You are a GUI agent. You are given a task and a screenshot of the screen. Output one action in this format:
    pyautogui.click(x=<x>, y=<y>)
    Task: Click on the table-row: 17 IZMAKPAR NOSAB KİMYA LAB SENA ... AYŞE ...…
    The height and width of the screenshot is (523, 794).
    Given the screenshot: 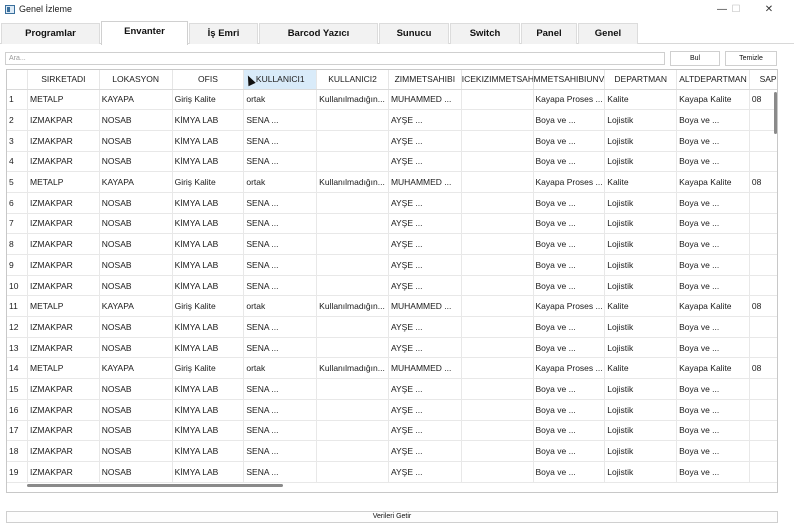 What is the action you would take?
    pyautogui.click(x=392, y=431)
    